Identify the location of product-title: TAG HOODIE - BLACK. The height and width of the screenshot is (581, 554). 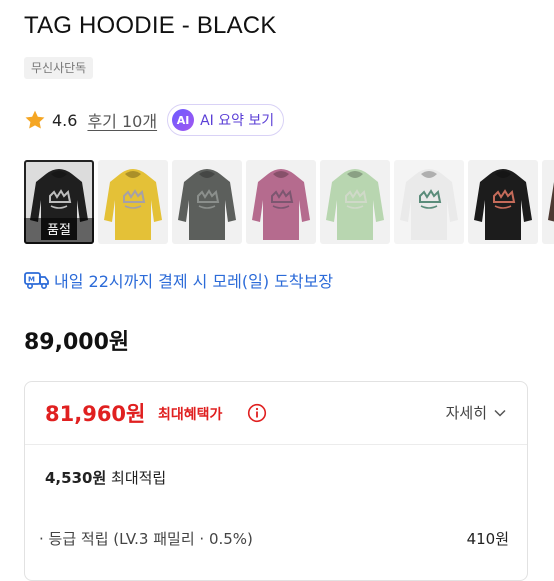
(150, 25).